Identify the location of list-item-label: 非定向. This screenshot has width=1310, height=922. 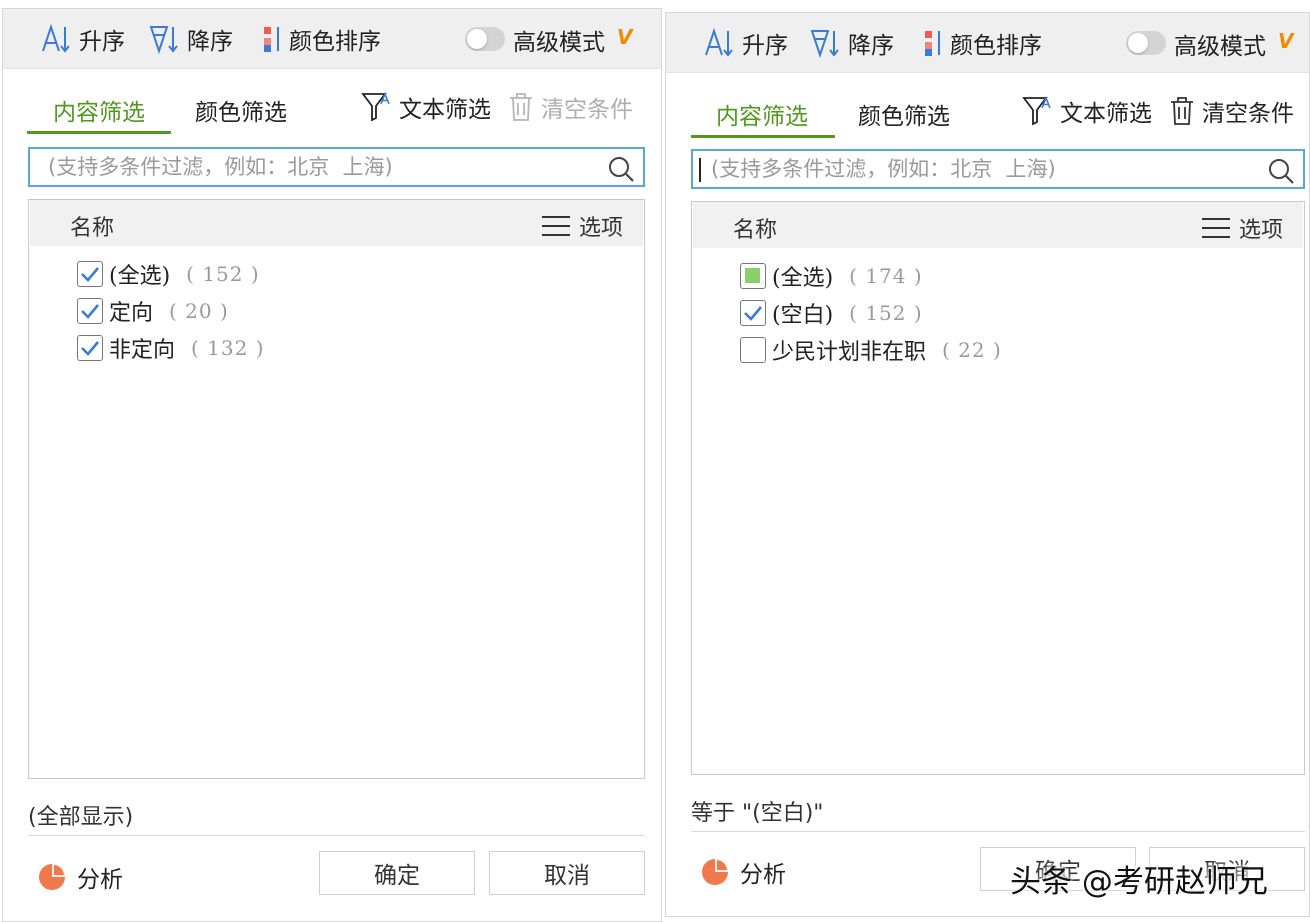
(142, 350).